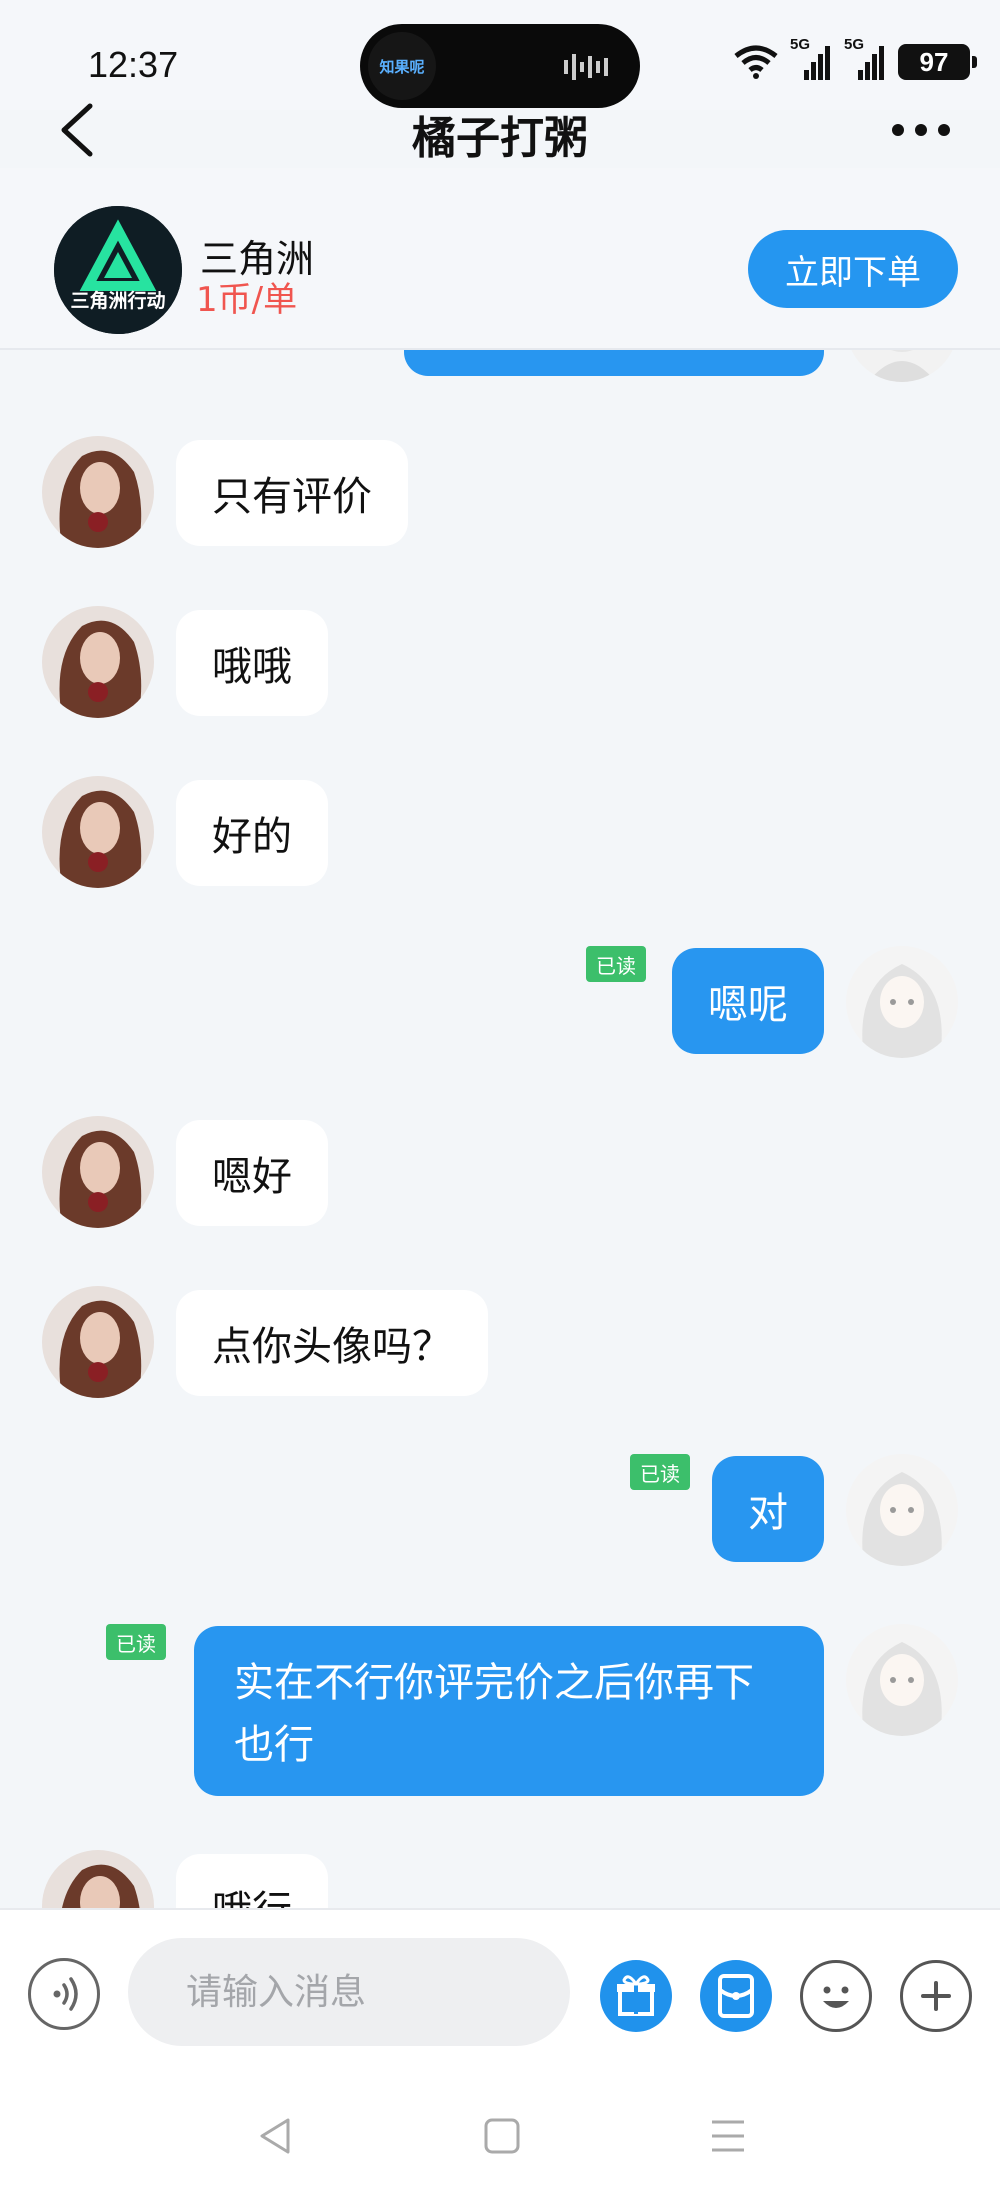 The height and width of the screenshot is (2197, 1000). What do you see at coordinates (736, 1996) in the screenshot?
I see `red-packet-icon` at bounding box center [736, 1996].